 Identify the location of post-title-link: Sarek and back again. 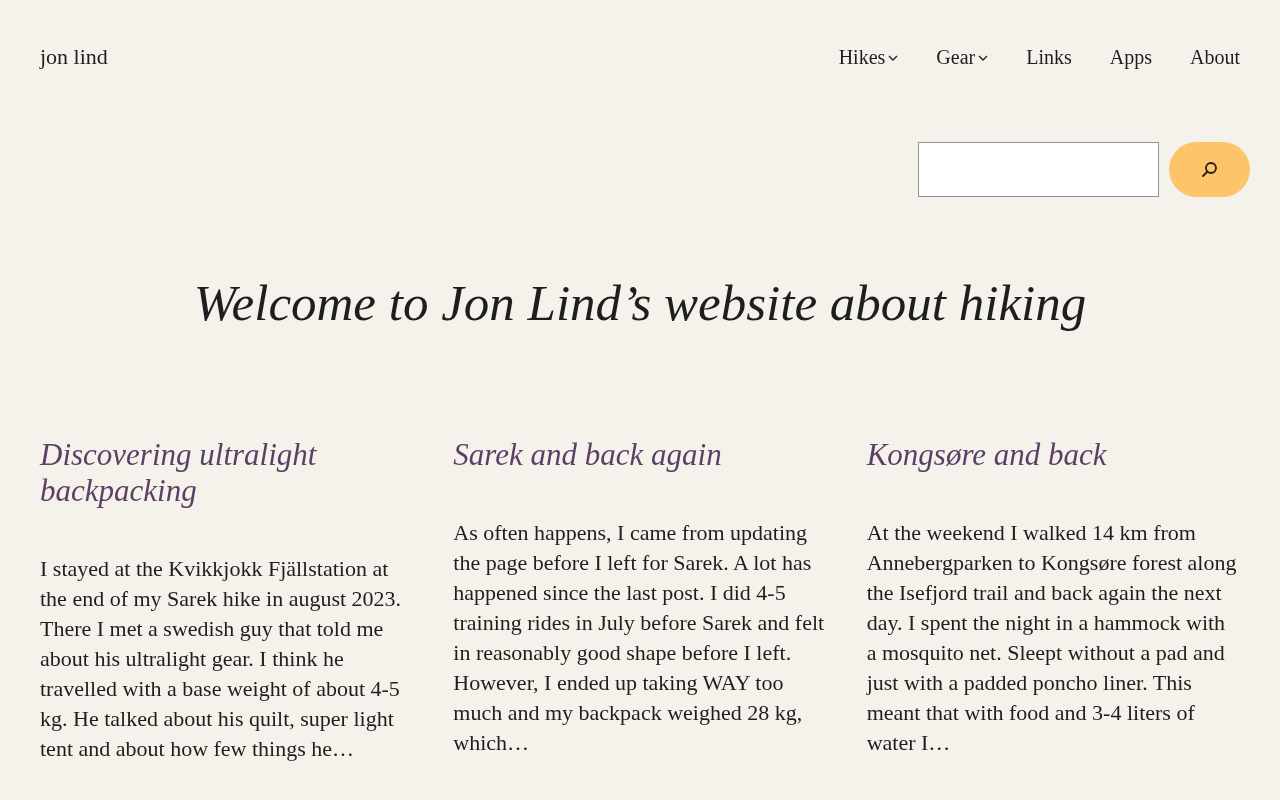
(640, 455).